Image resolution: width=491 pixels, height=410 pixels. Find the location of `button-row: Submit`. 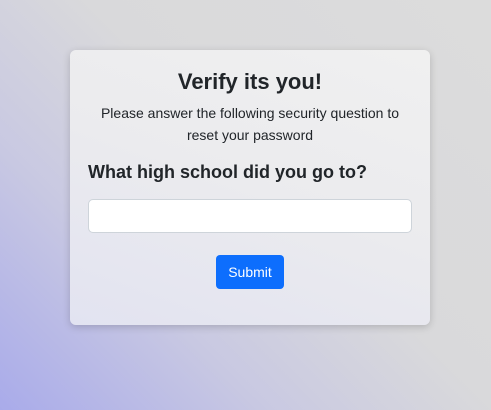

button-row: Submit is located at coordinates (250, 272).